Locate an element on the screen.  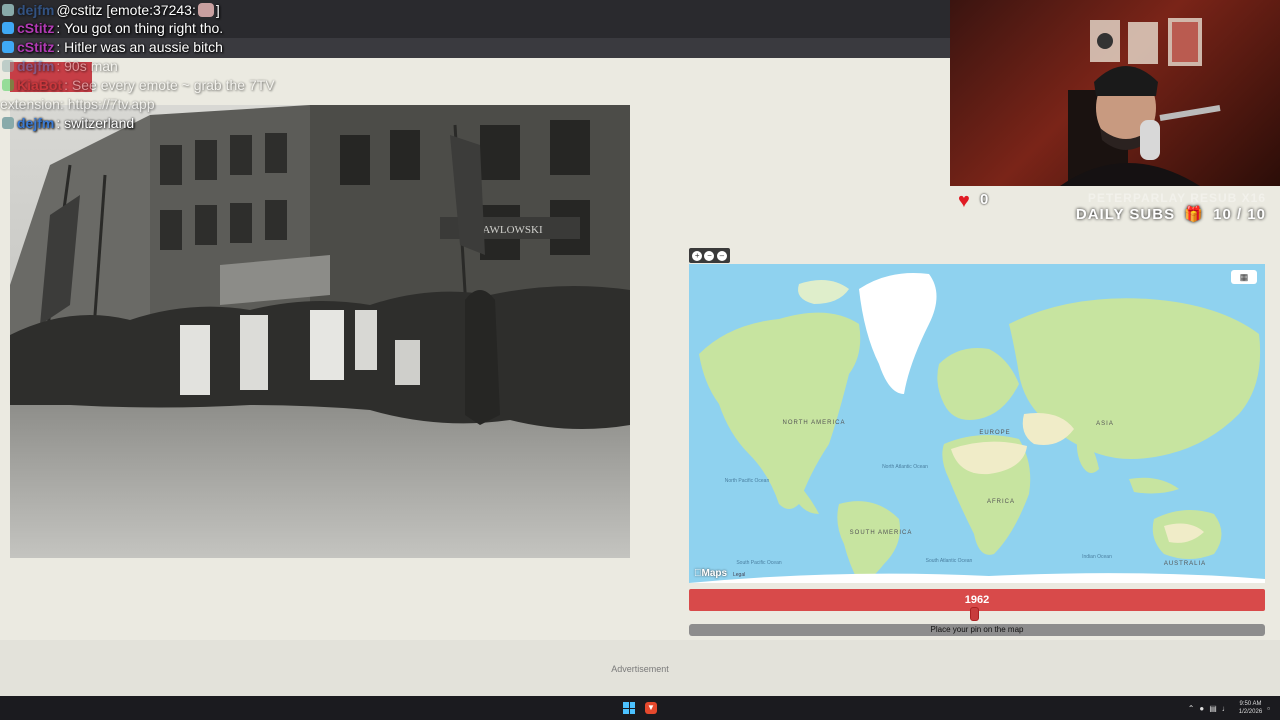
chat-text: See every emote ~ grab the 7TV is located at coordinates (173, 84).